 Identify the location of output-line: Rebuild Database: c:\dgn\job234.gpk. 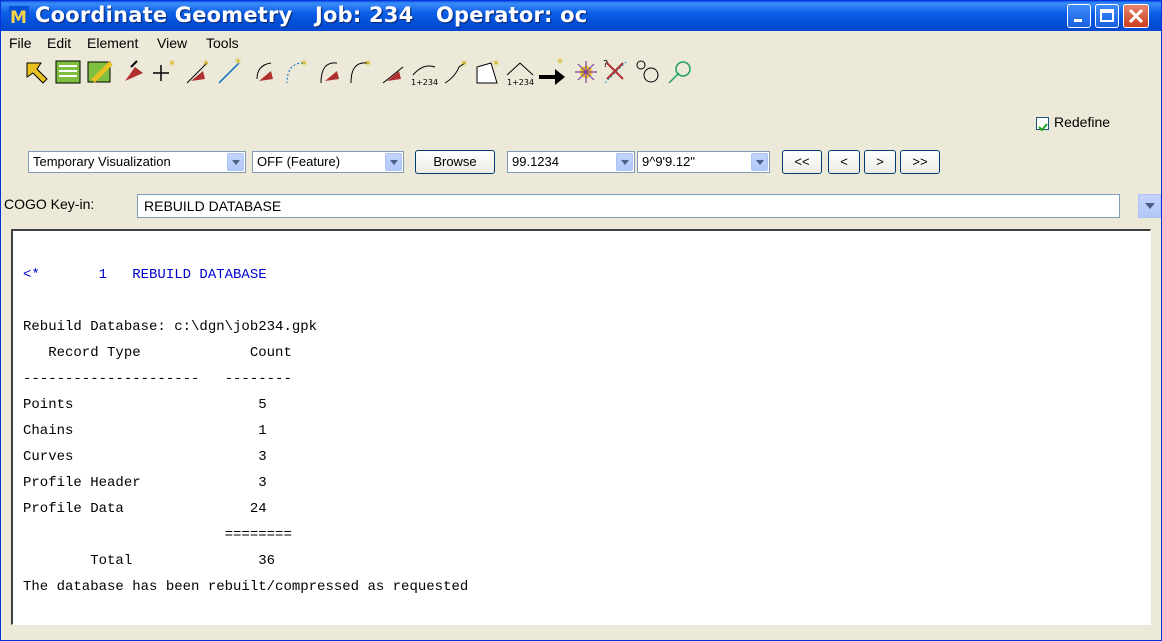
(170, 327).